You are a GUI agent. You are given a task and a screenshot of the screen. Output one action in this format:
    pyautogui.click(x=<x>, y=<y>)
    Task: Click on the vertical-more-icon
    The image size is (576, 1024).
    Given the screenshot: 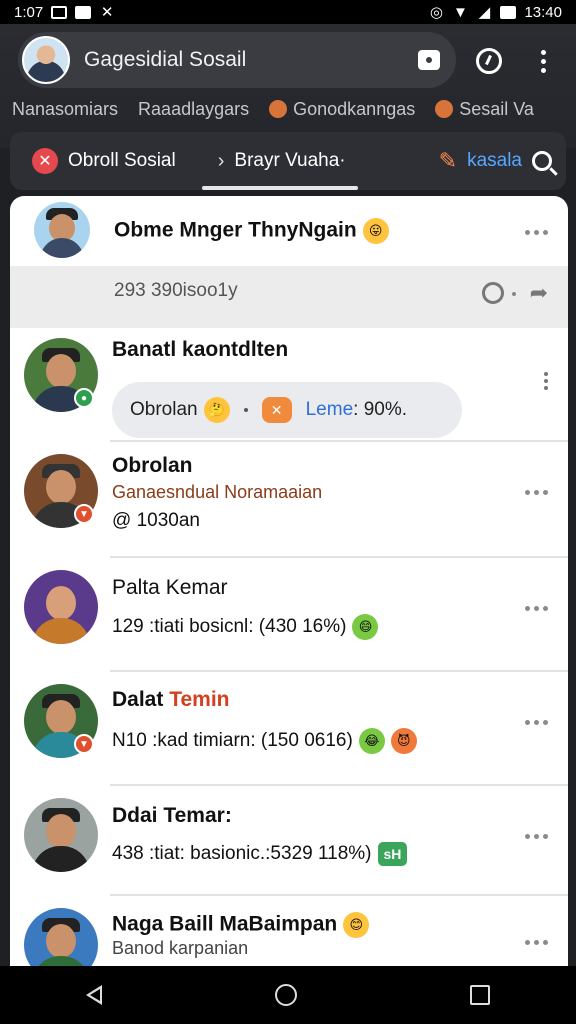 What is the action you would take?
    pyautogui.click(x=546, y=381)
    